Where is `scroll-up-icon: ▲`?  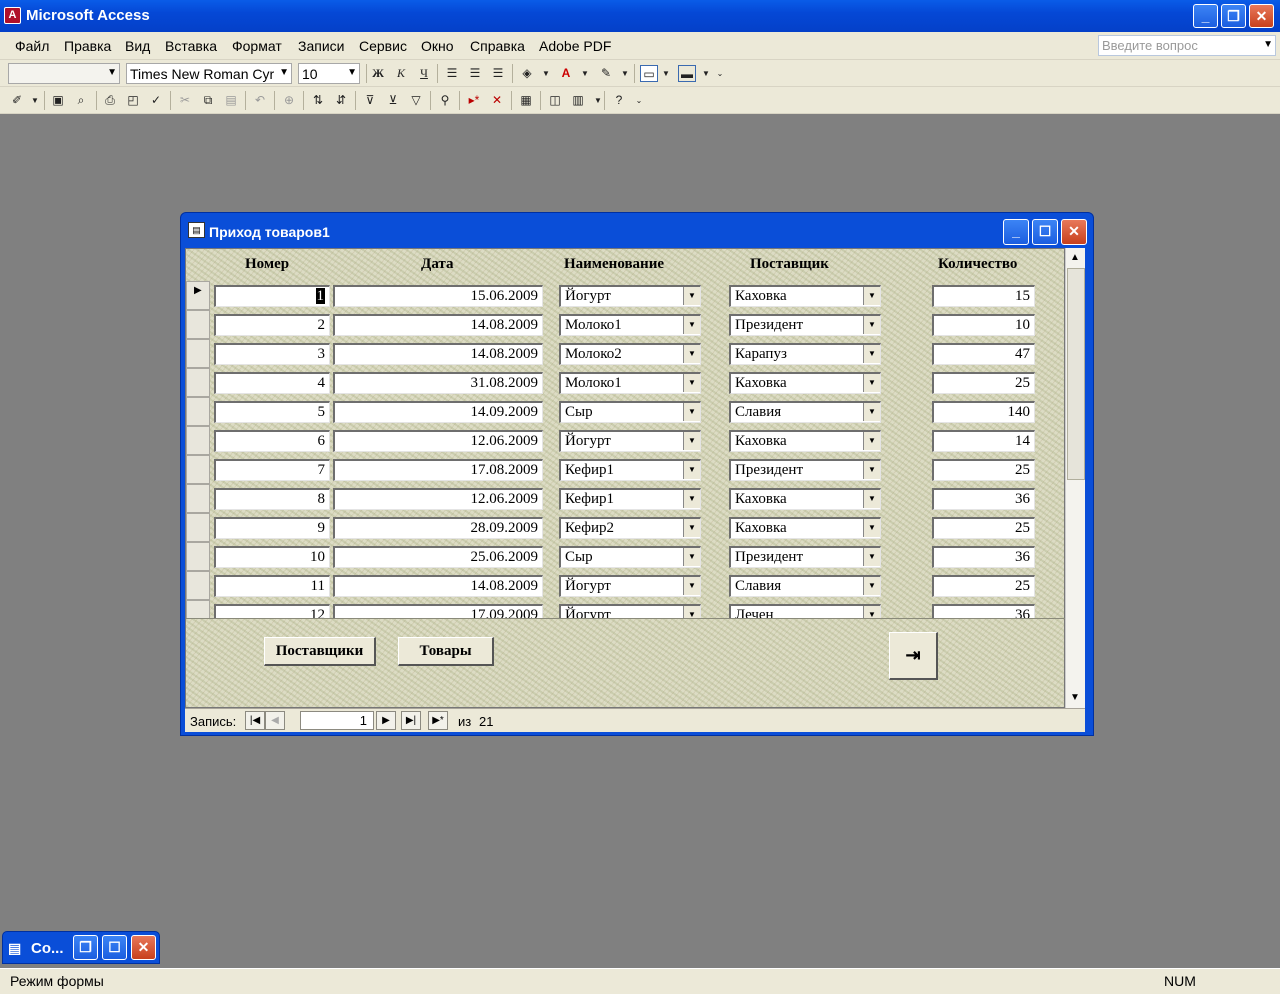 scroll-up-icon: ▲ is located at coordinates (1075, 257).